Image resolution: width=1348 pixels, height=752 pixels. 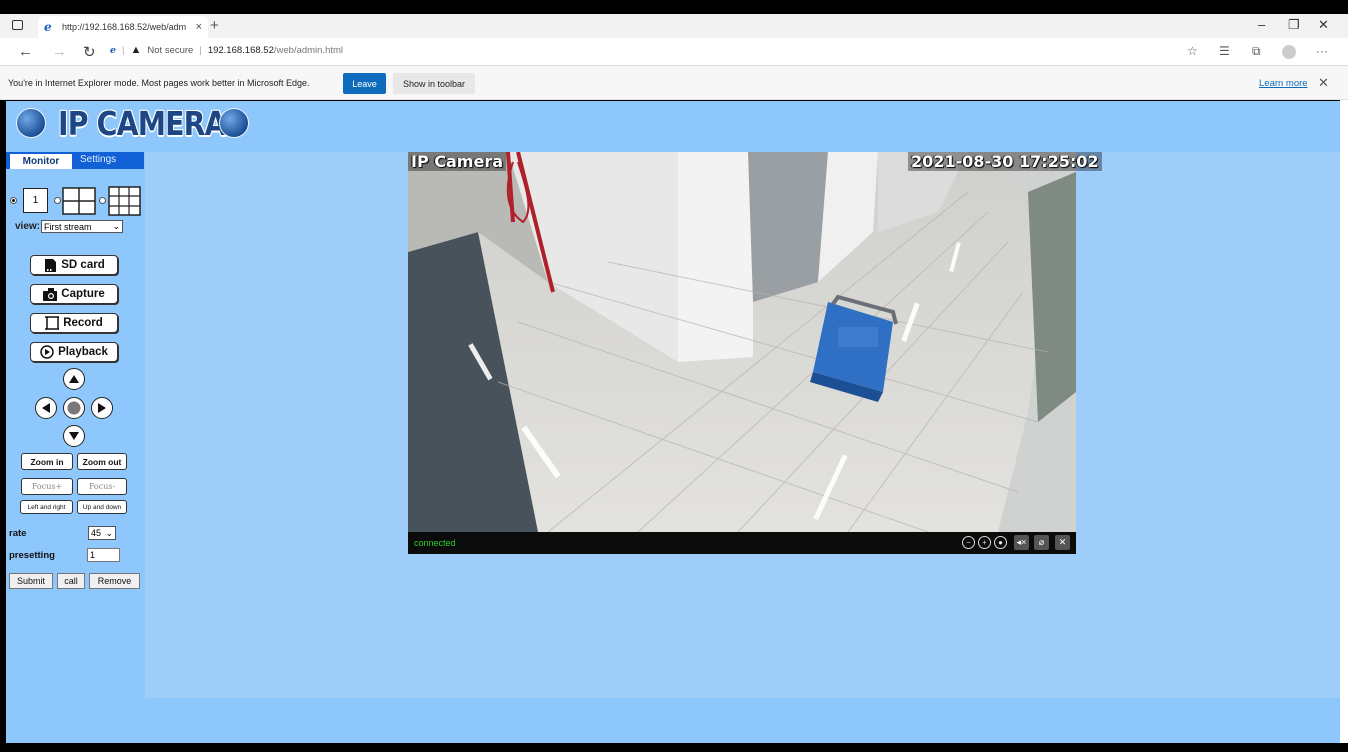 What do you see at coordinates (142, 123) in the screenshot?
I see `logo-text: IP CAMERA` at bounding box center [142, 123].